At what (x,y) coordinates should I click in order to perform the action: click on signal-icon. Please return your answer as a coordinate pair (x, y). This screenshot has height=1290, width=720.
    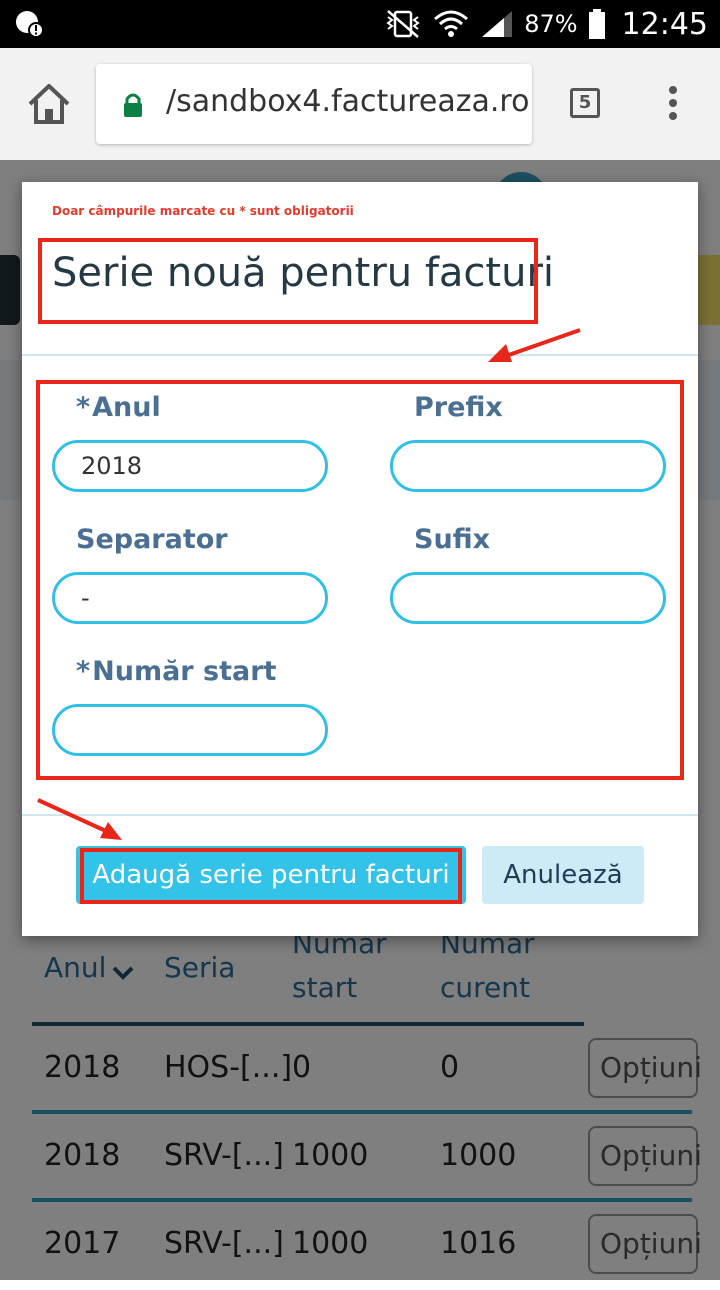
    Looking at the image, I should click on (497, 24).